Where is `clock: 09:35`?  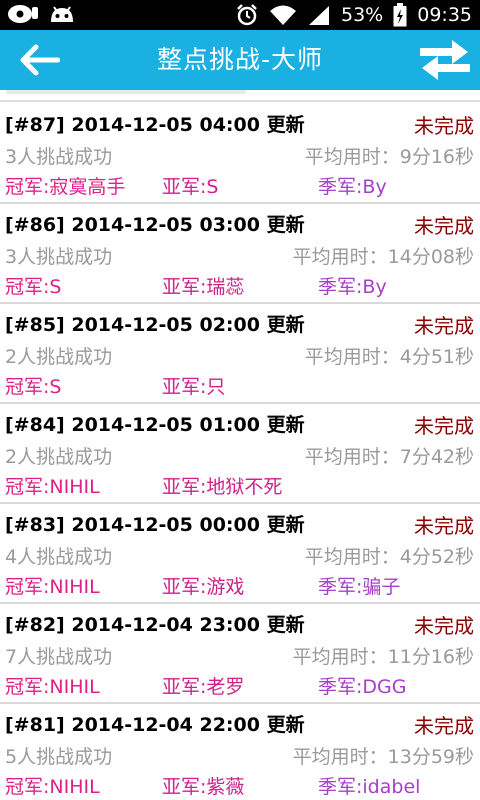
clock: 09:35 is located at coordinates (444, 15).